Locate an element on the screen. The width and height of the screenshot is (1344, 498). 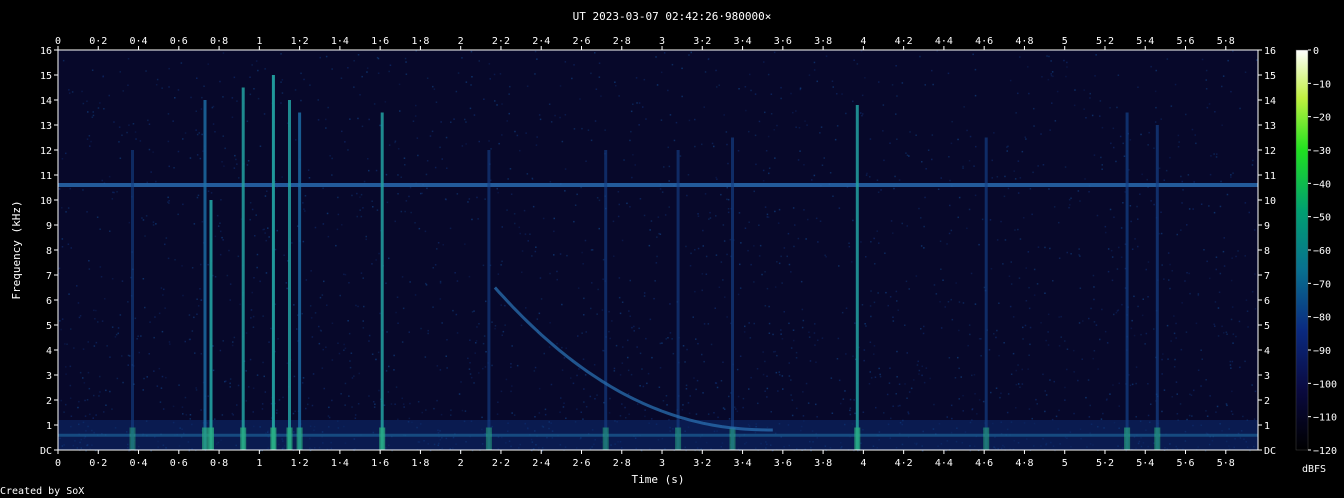
x-tick-label-bottom: 2·6 is located at coordinates (581, 463).